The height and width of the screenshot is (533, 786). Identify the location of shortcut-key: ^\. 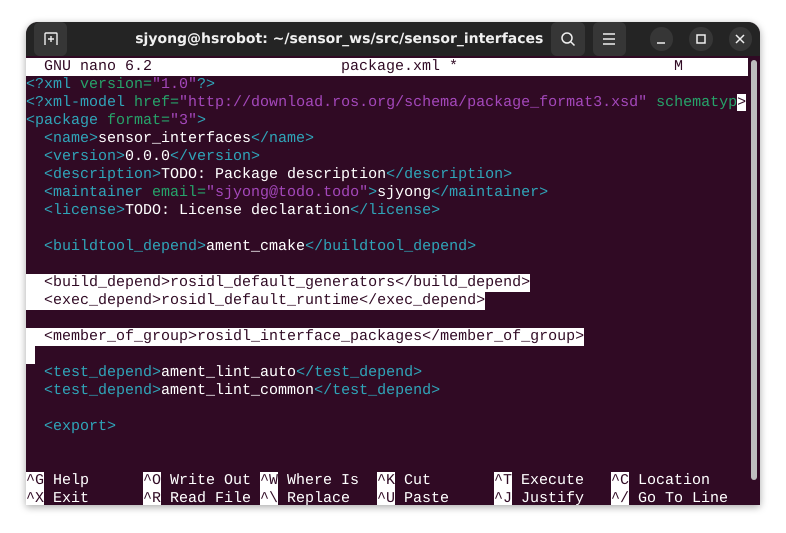
(269, 497).